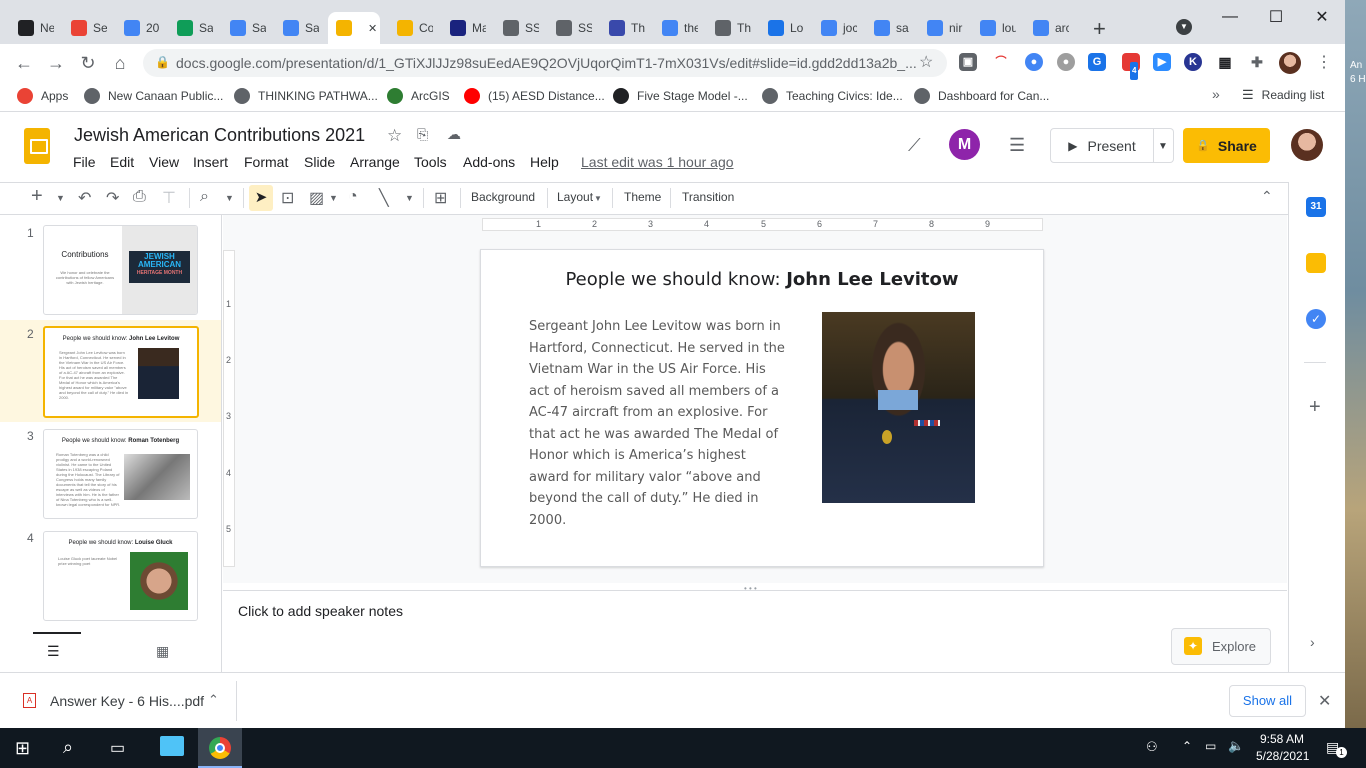  I want to click on addon-m-icon: M, so click(964, 144).